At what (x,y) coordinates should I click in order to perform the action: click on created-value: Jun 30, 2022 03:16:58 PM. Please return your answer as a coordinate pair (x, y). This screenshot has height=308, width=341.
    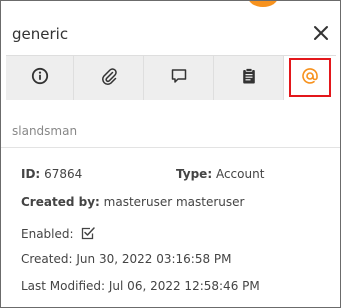
    Looking at the image, I should click on (154, 259).